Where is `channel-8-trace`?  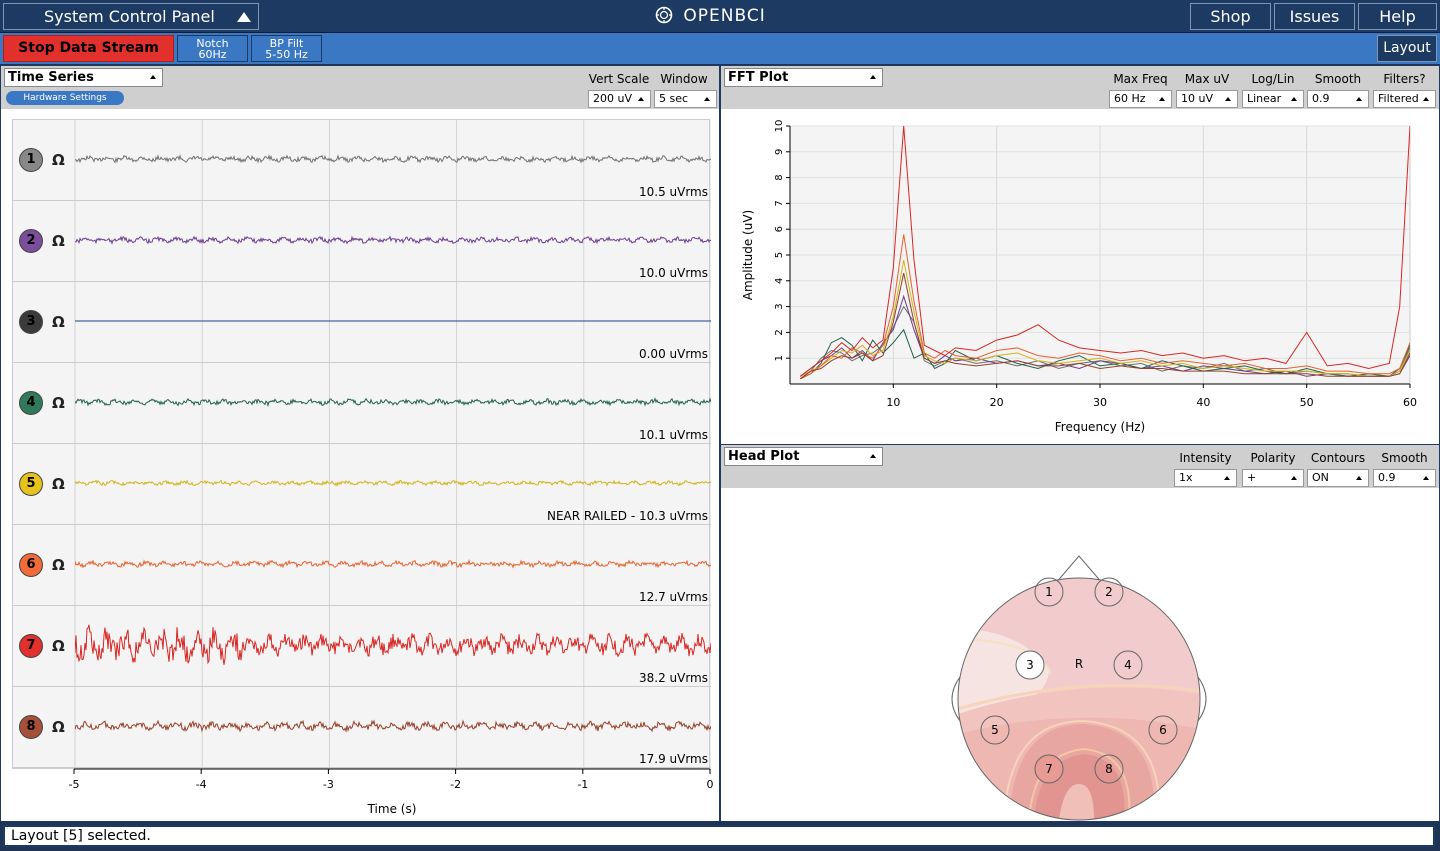 channel-8-trace is located at coordinates (393, 726).